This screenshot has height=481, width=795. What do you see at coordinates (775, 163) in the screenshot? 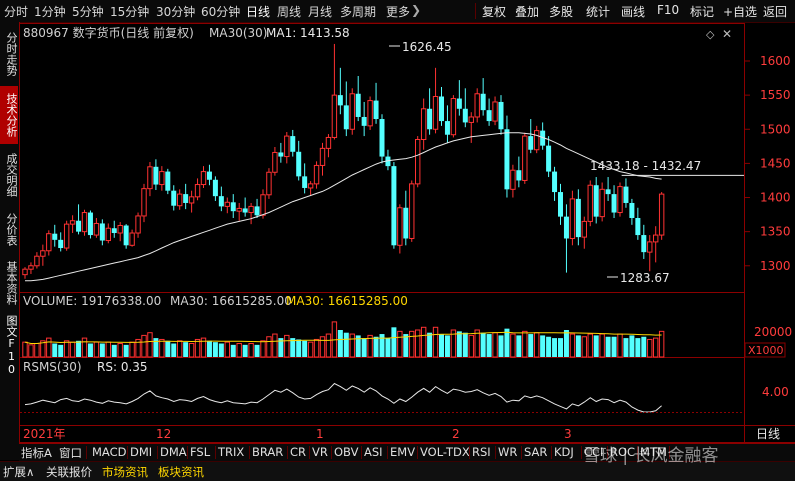
I see `price-tick-label: 1450` at bounding box center [775, 163].